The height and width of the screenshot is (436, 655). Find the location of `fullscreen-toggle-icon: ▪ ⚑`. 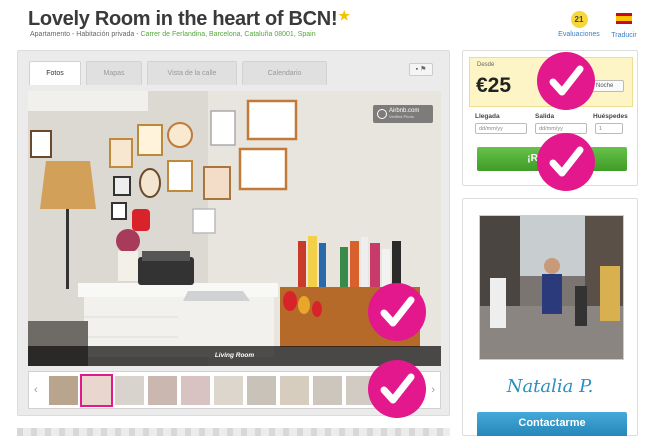

fullscreen-toggle-icon: ▪ ⚑ is located at coordinates (421, 69).